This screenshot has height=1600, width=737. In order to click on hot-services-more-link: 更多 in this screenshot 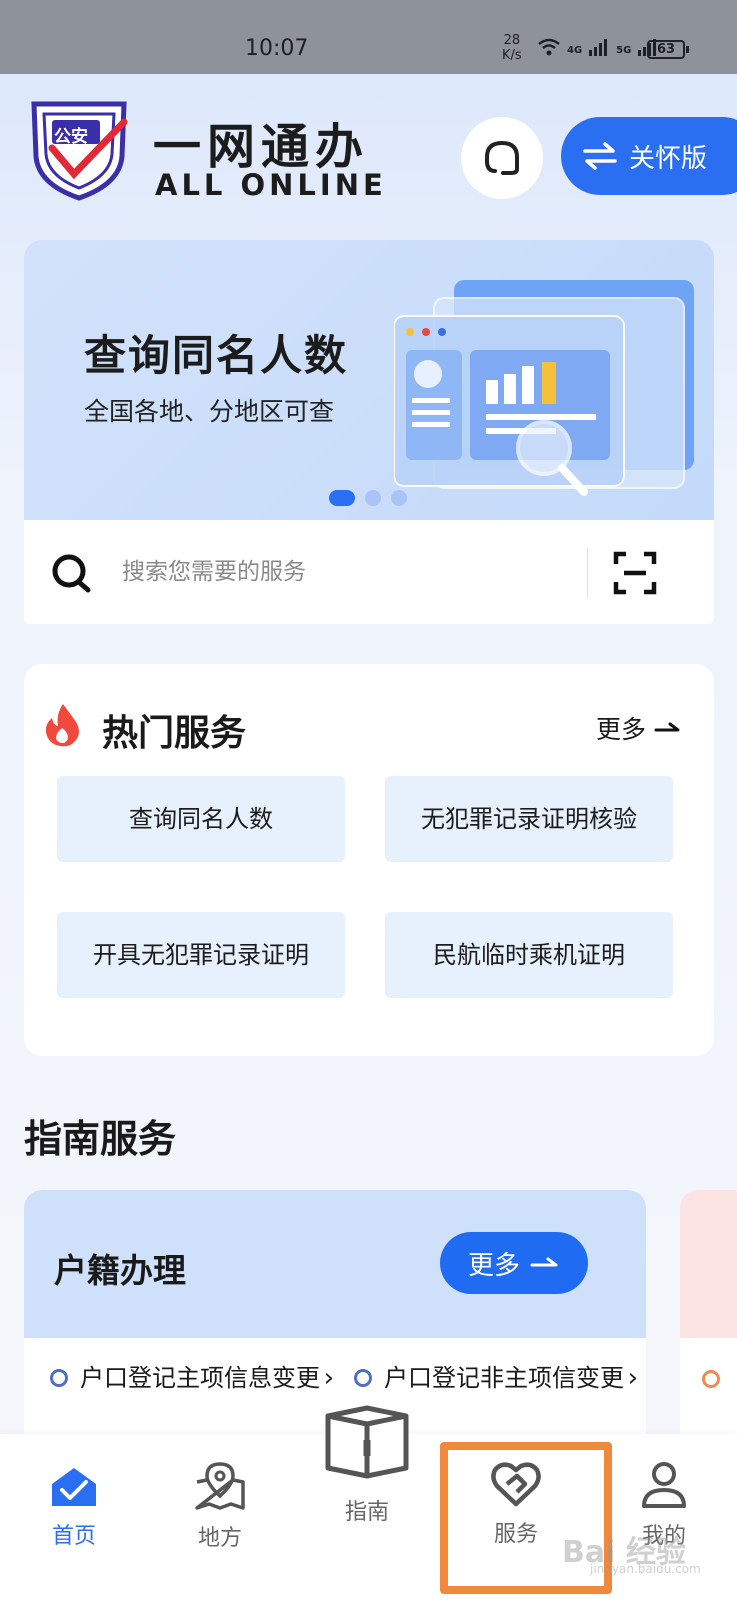, I will do `click(639, 728)`.